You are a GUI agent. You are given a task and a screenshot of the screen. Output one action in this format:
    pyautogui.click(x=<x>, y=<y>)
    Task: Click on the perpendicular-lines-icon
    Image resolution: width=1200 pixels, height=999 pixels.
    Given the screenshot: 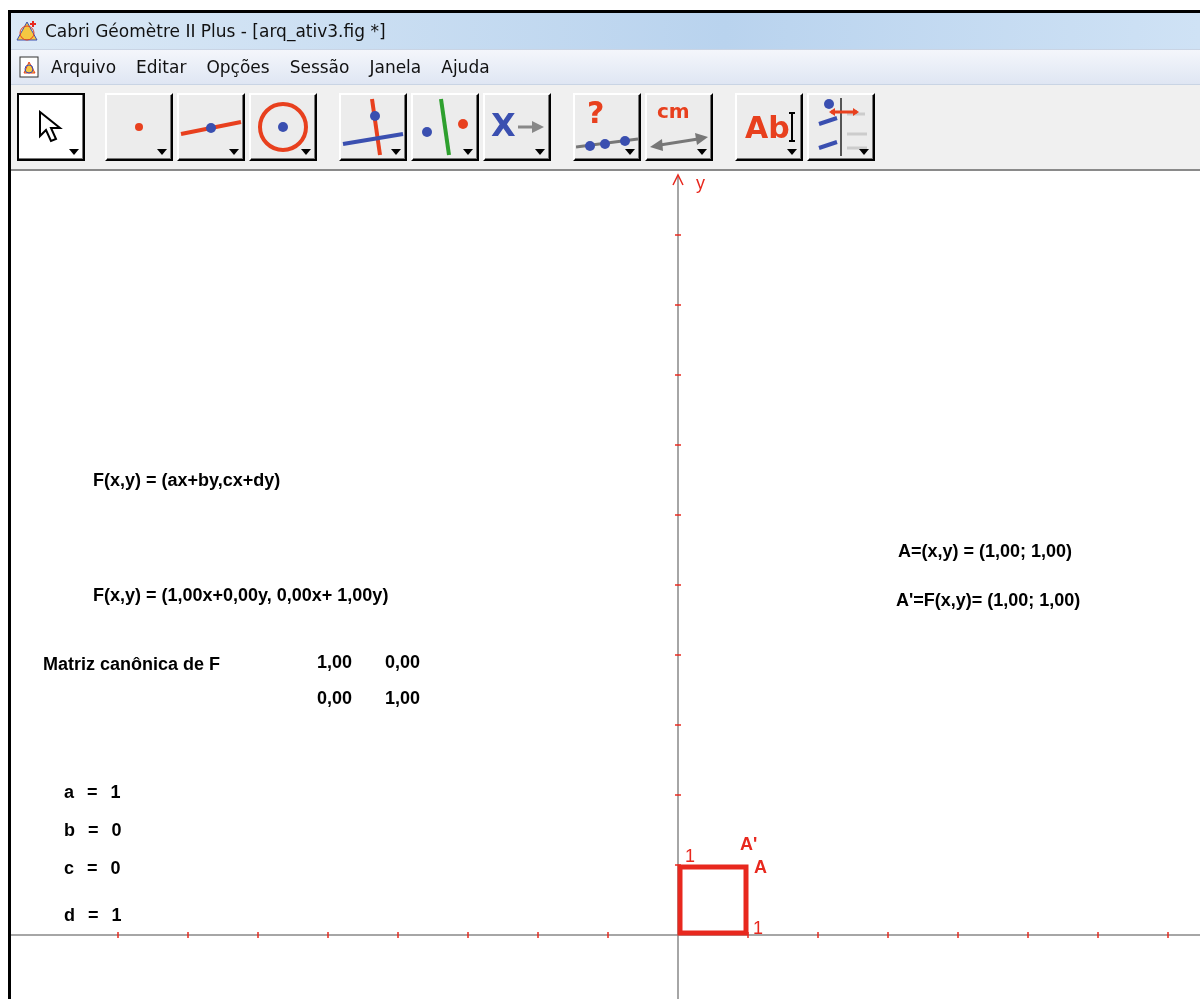 What is the action you would take?
    pyautogui.click(x=373, y=127)
    